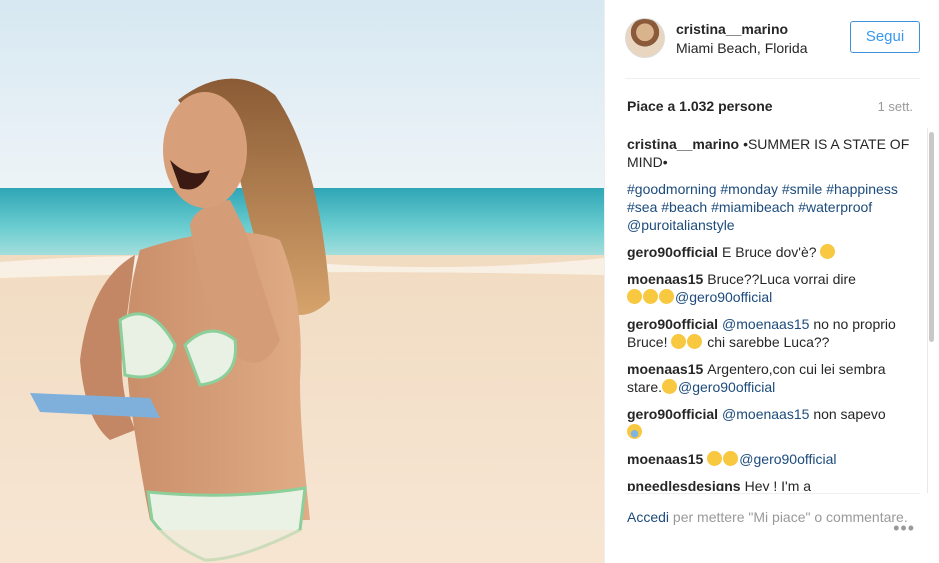 The width and height of the screenshot is (939, 563). What do you see at coordinates (683, 144) in the screenshot?
I see `caption-username: cristina__marino` at bounding box center [683, 144].